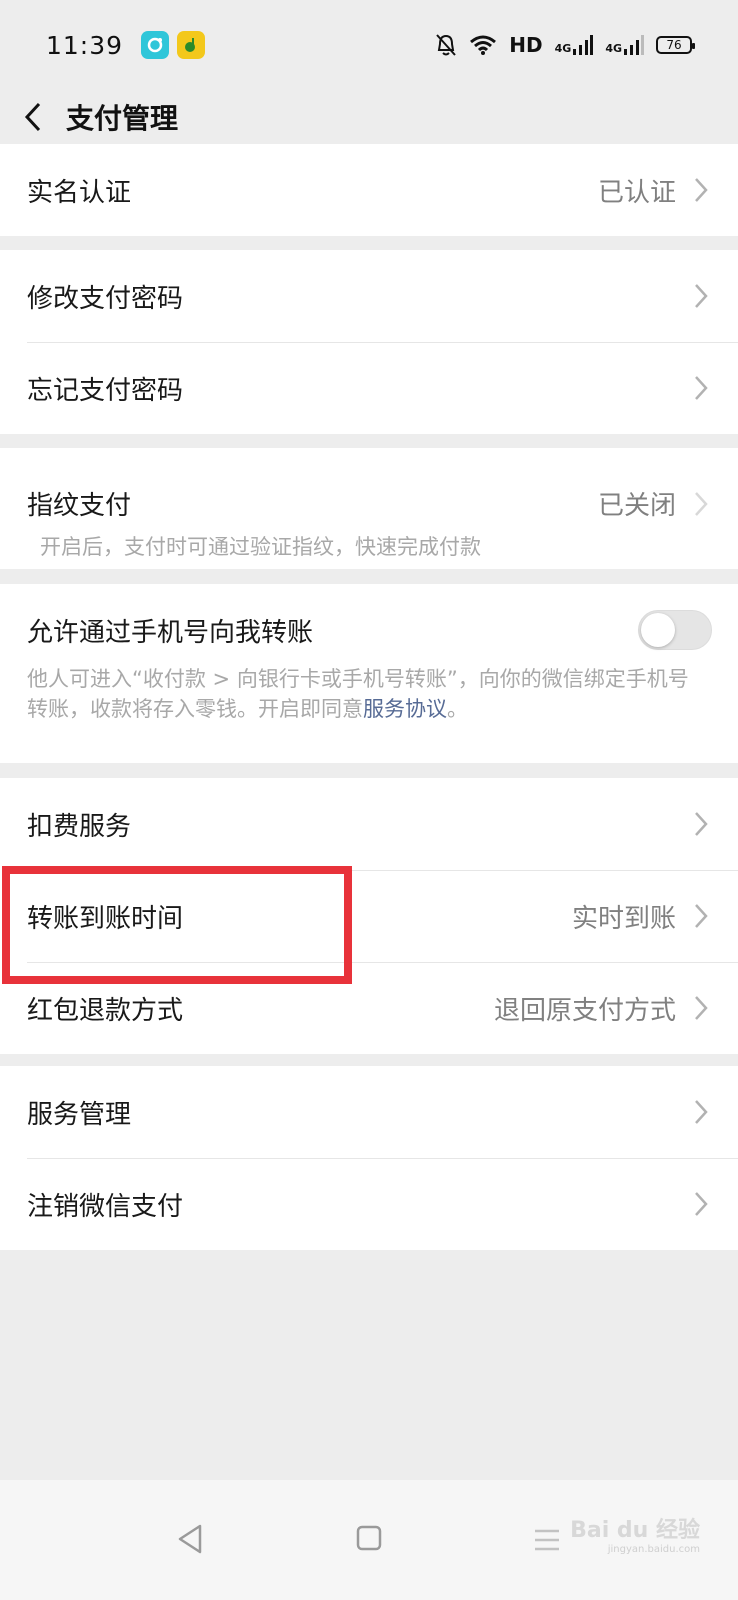 Image resolution: width=738 pixels, height=1600 pixels. Describe the element at coordinates (105, 298) in the screenshot. I see `row-label: 修改支付密码` at that location.